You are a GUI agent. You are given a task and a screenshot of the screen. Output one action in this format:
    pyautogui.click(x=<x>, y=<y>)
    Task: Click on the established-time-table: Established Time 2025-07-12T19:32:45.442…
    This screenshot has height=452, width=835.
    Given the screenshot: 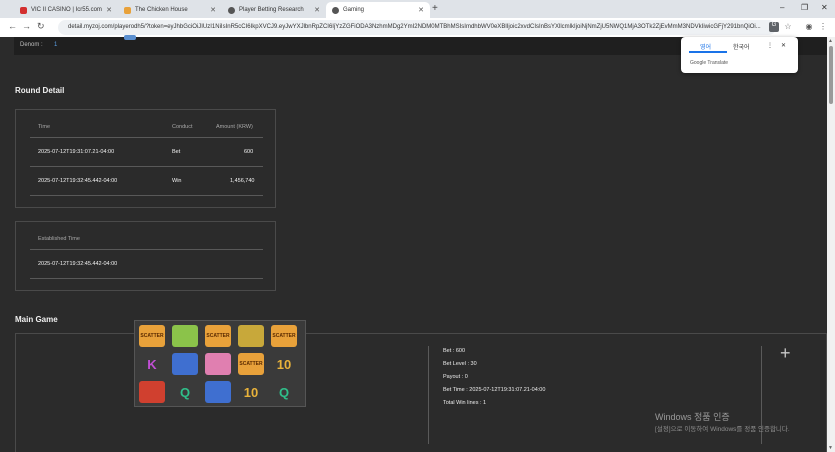 What is the action you would take?
    pyautogui.click(x=145, y=256)
    